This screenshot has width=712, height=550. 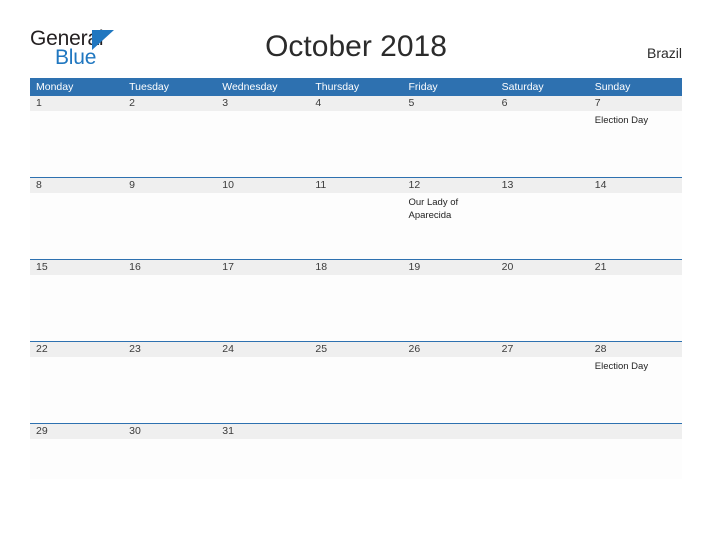 I want to click on page-title: October 2018, so click(x=356, y=46).